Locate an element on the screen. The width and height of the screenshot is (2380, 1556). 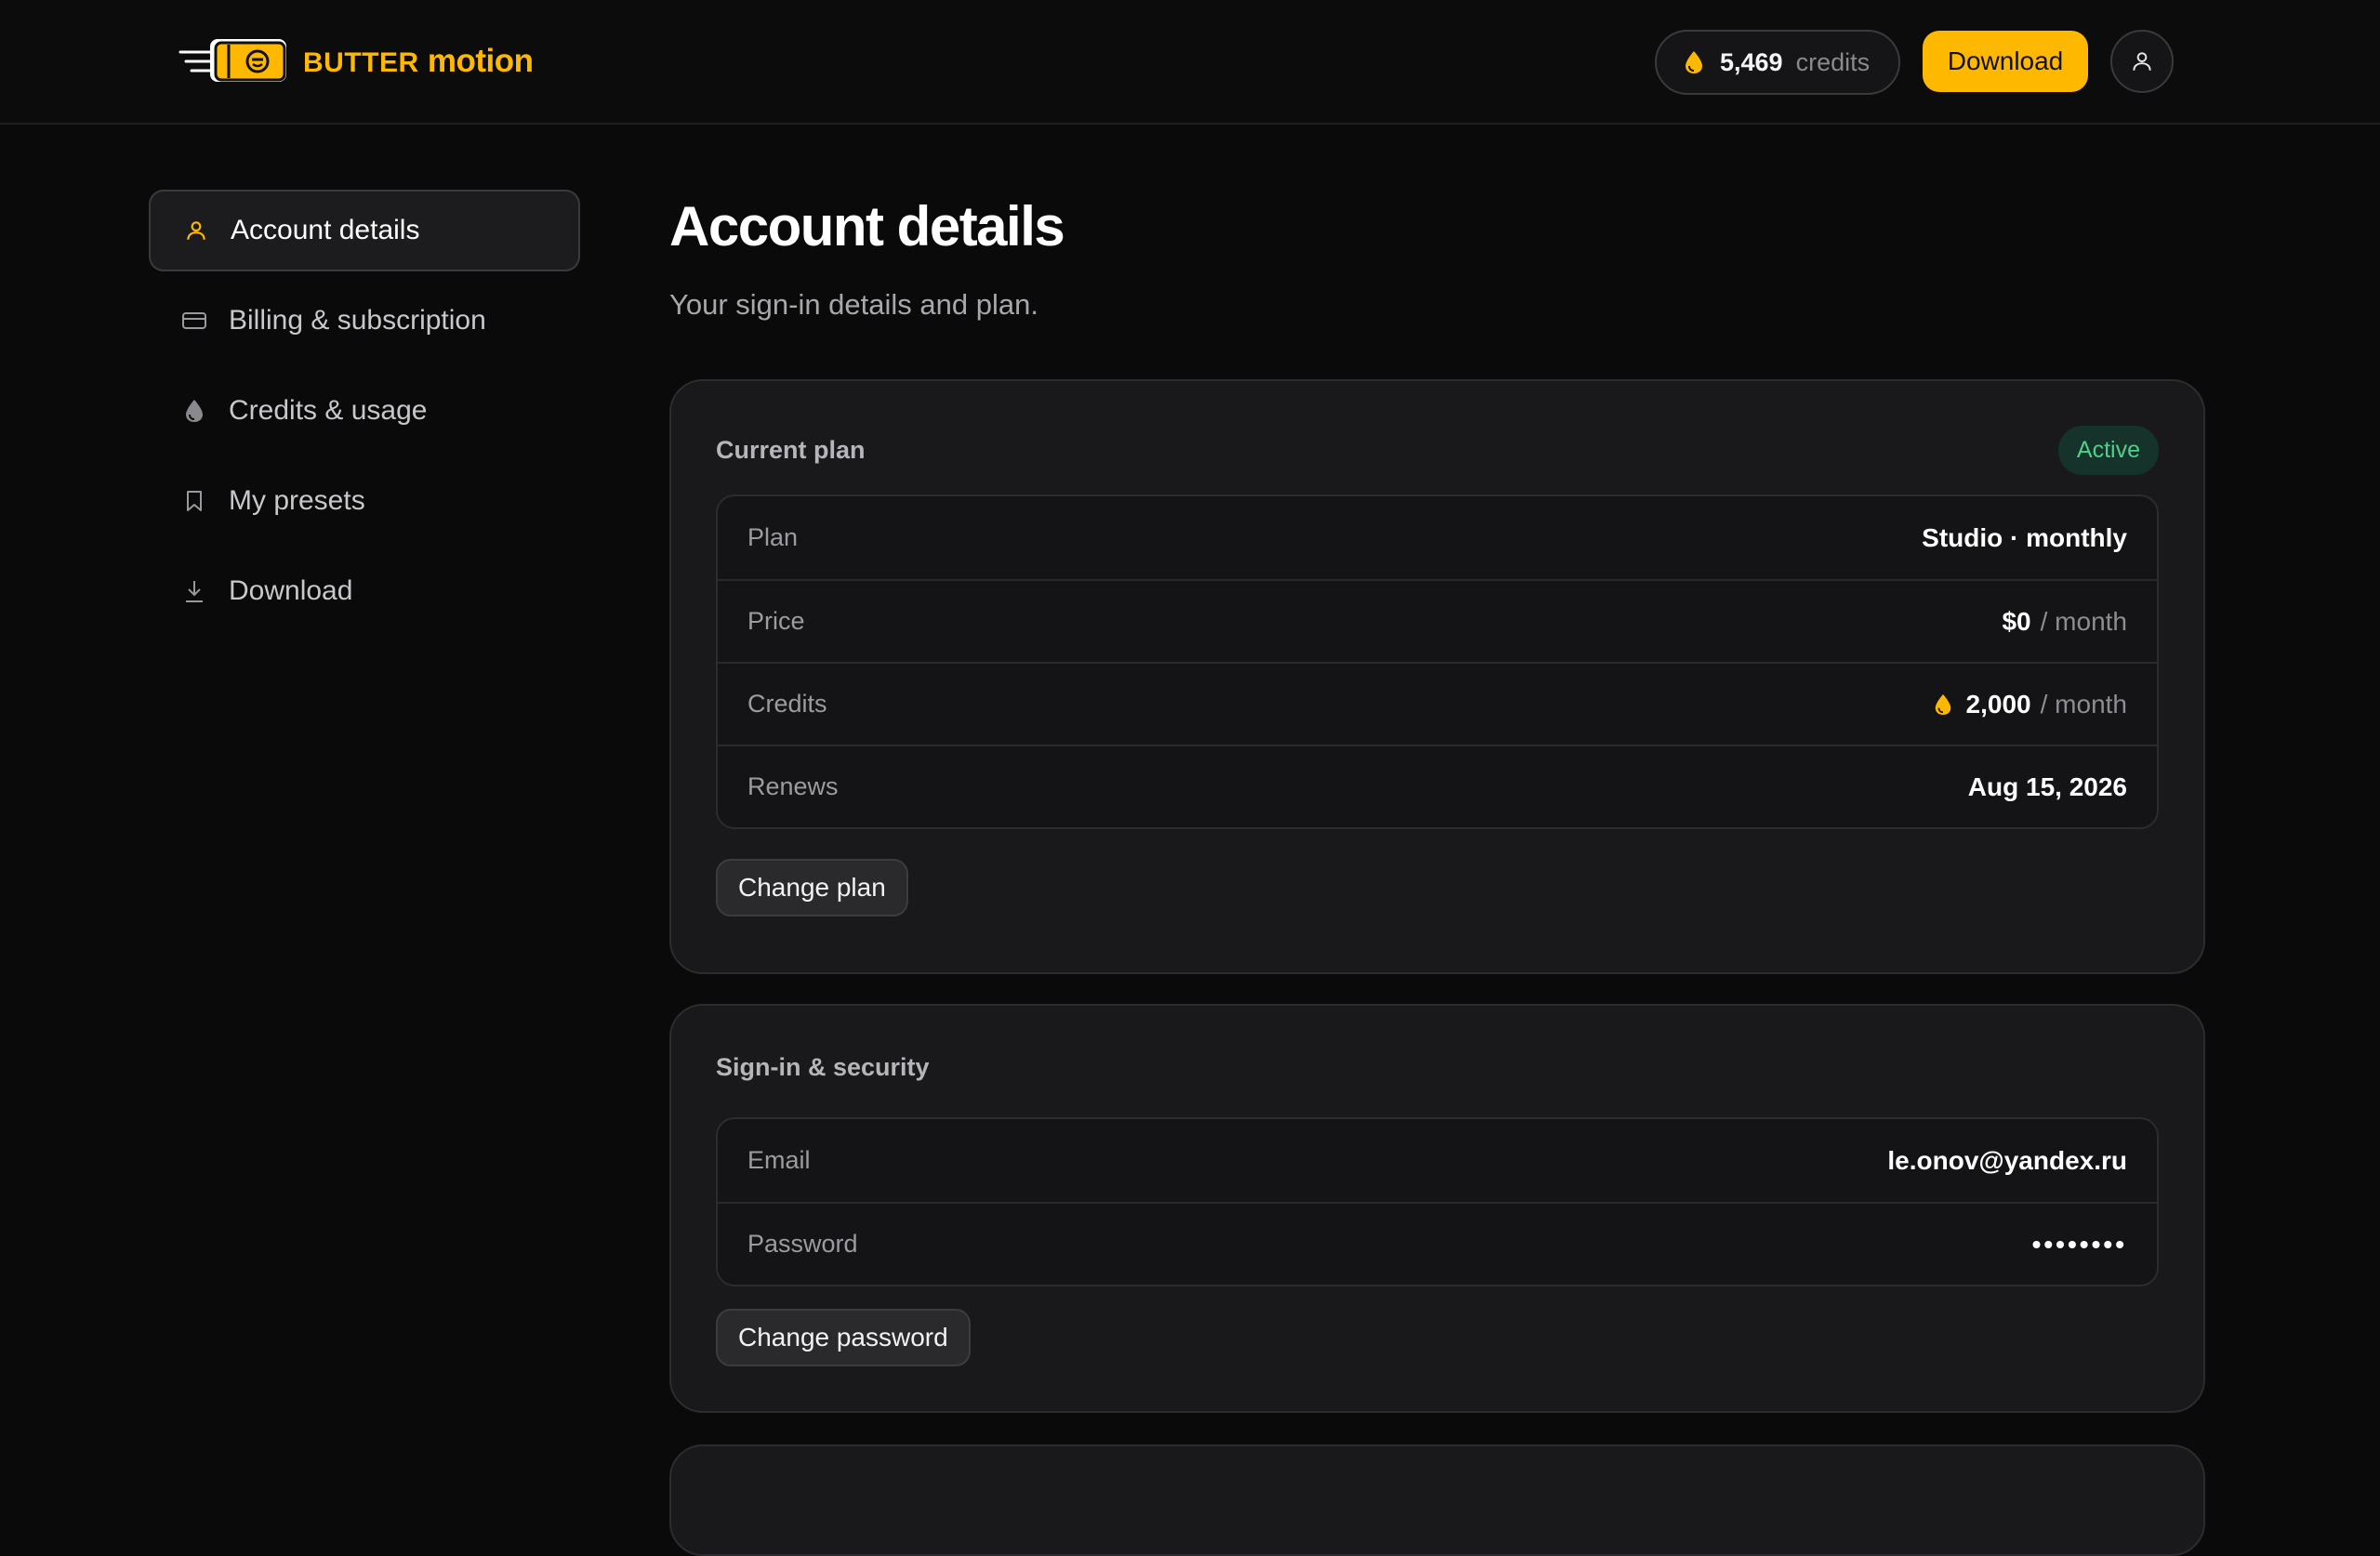
password-value: •••••••• is located at coordinates (2079, 1244).